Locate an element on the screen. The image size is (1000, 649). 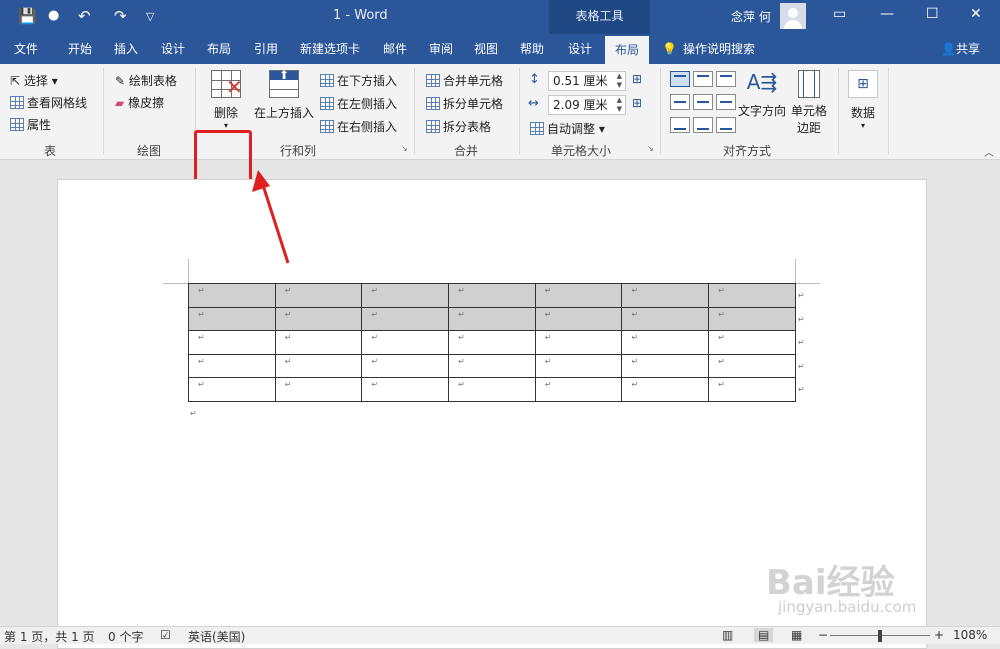
data-button: ⊞ 数据 ▾ is located at coordinates (863, 100).